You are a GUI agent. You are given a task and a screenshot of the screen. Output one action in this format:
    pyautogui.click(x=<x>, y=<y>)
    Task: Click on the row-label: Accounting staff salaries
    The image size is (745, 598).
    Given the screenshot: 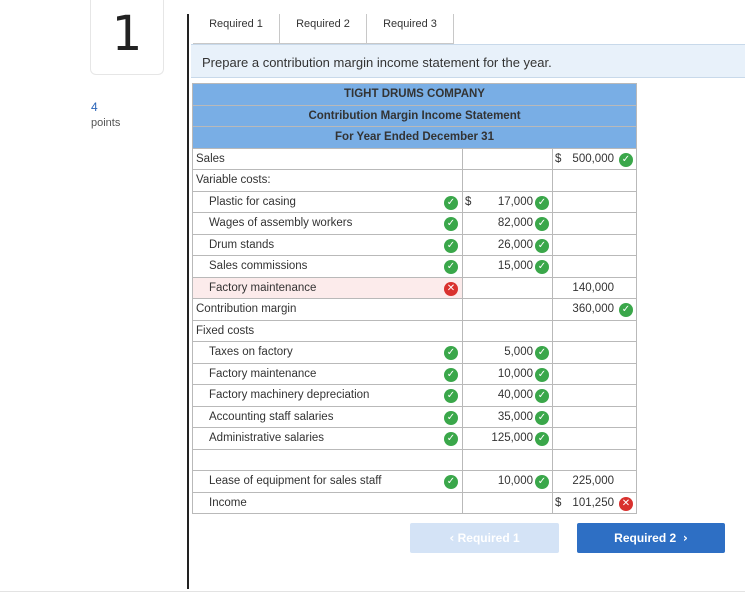 What is the action you would take?
    pyautogui.click(x=327, y=416)
    